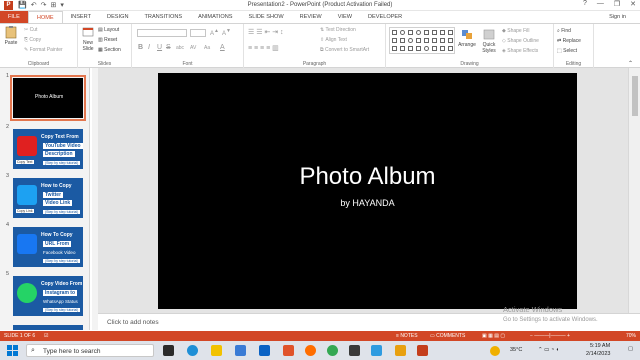 Image resolution: width=640 pixels, height=360 pixels. Describe the element at coordinates (109, 50) in the screenshot. I see `section-button: ▦ Section` at that location.